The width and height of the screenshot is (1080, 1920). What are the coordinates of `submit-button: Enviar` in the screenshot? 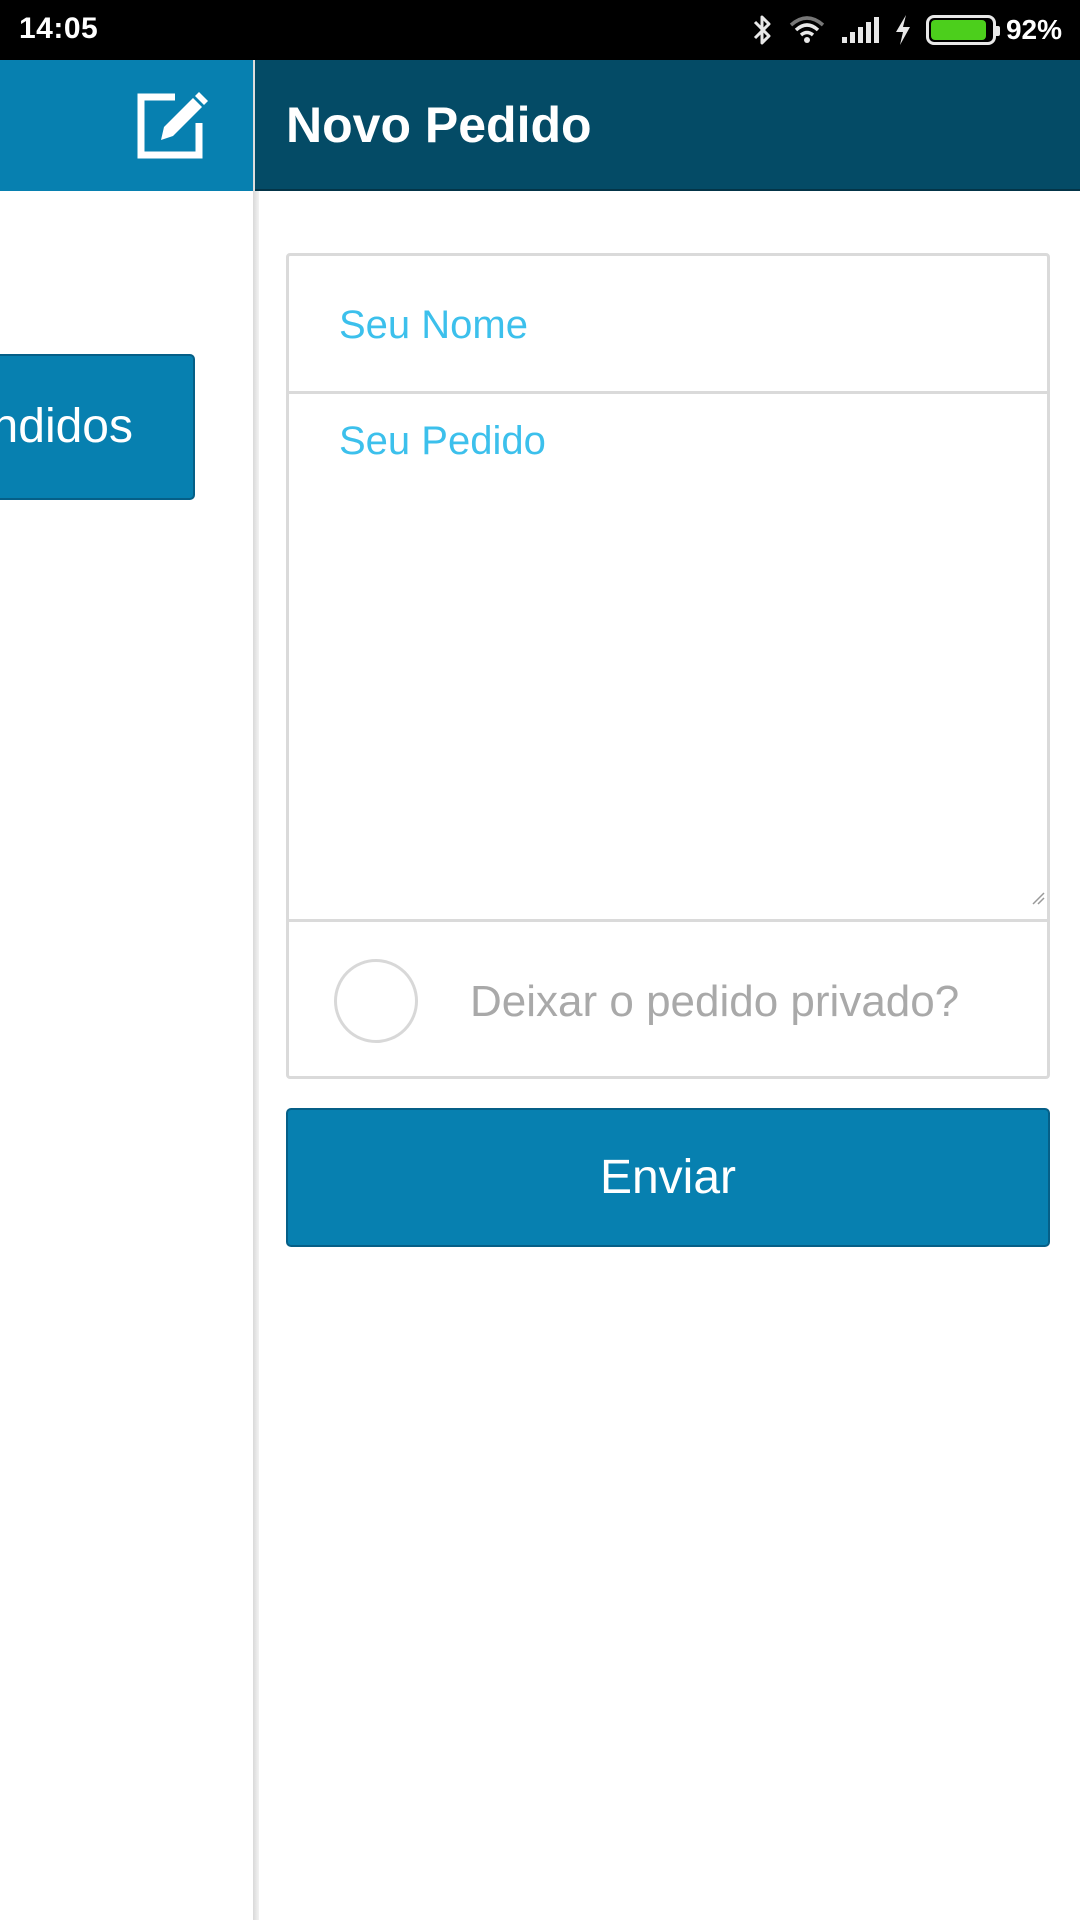 It's located at (668, 1177).